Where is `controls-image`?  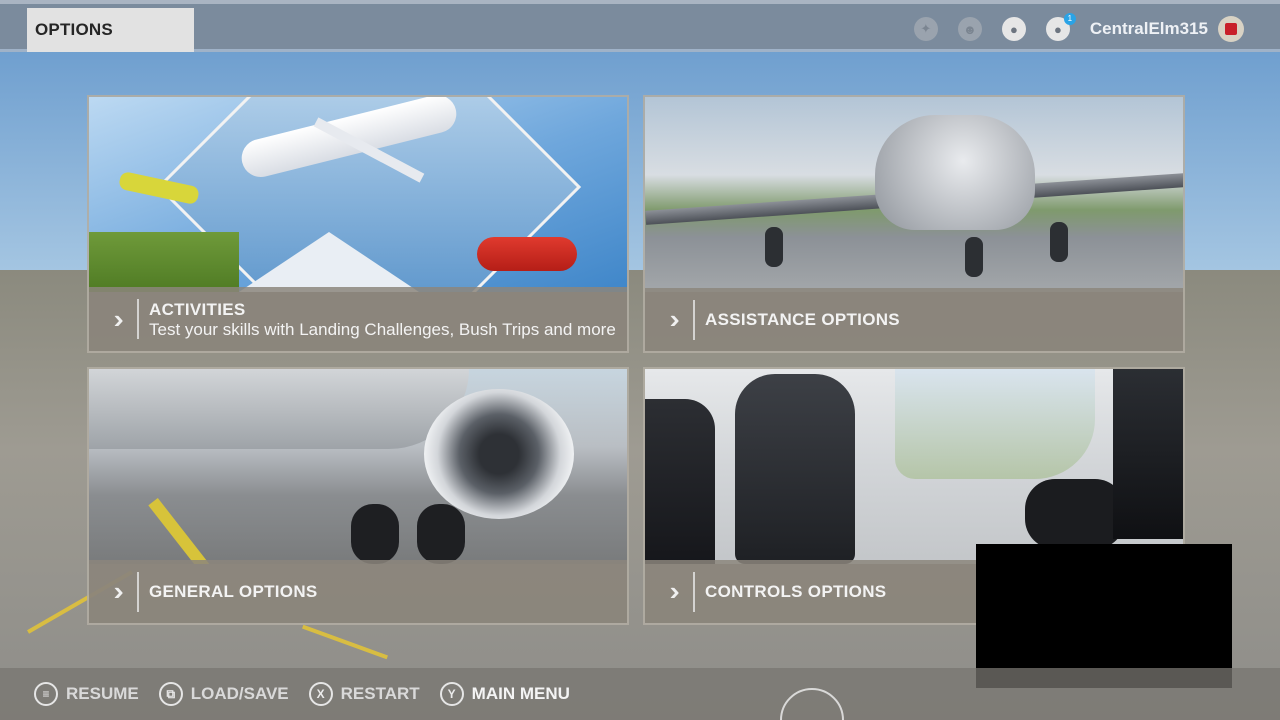 controls-image is located at coordinates (914, 466).